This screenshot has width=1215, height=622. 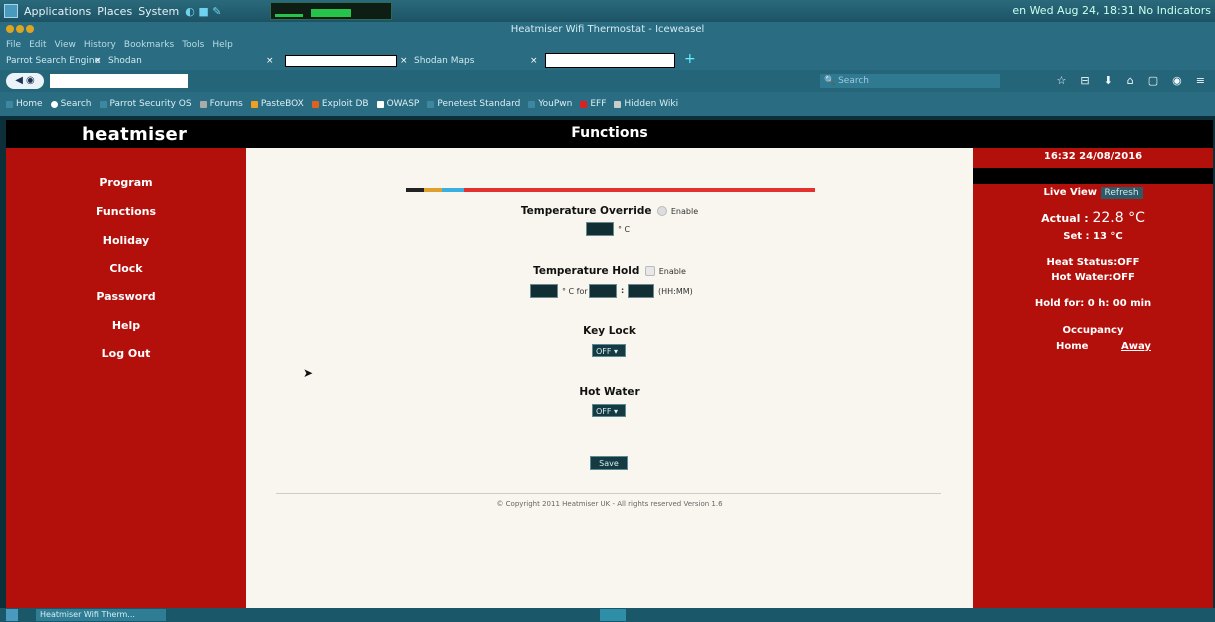 What do you see at coordinates (609, 410) in the screenshot?
I see `hot-water-select: OFF ▾` at bounding box center [609, 410].